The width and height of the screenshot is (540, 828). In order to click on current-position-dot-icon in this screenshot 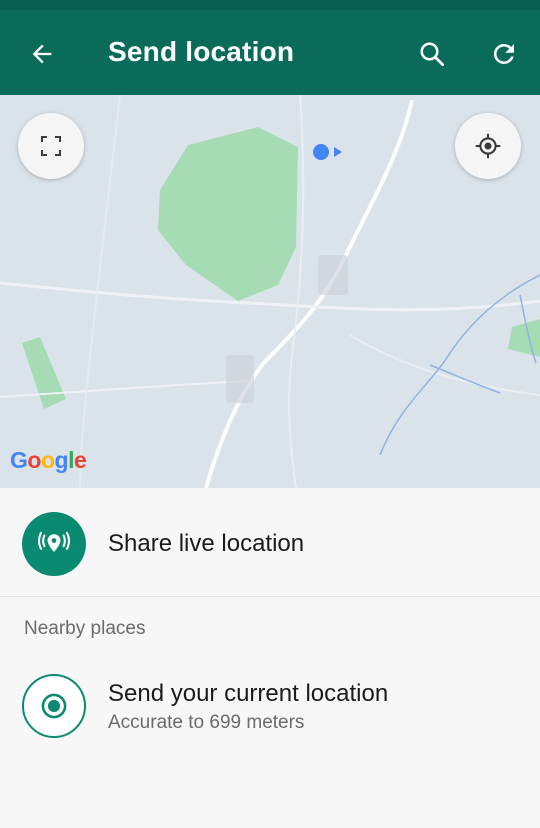, I will do `click(321, 152)`.